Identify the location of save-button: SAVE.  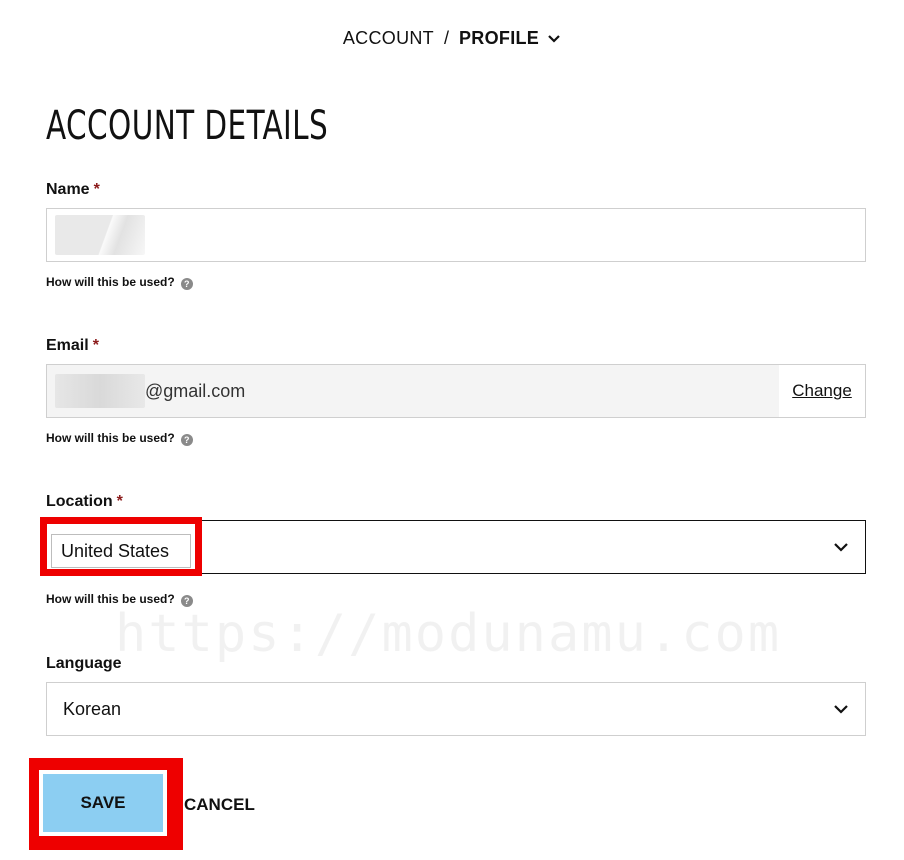
(103, 803).